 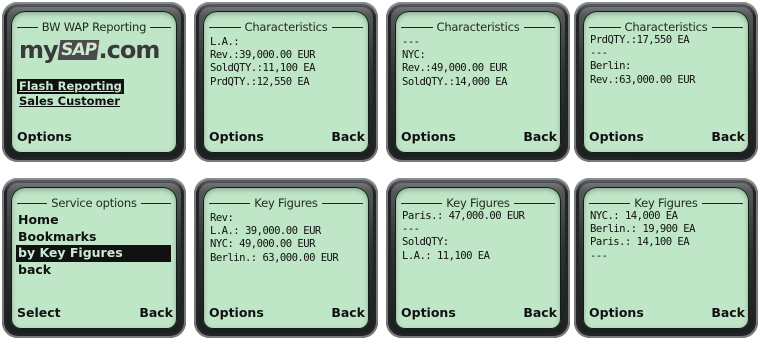 I want to click on data-line: Rev.:49,000.00 EUR, so click(x=454, y=68).